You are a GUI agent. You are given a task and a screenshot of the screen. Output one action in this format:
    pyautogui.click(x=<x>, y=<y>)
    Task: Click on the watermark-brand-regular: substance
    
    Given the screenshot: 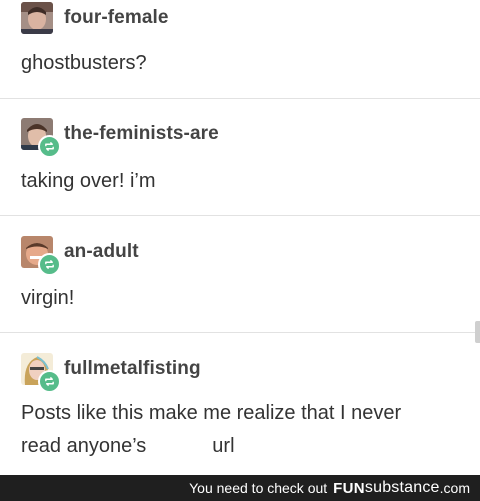 What is the action you would take?
    pyautogui.click(x=402, y=487)
    